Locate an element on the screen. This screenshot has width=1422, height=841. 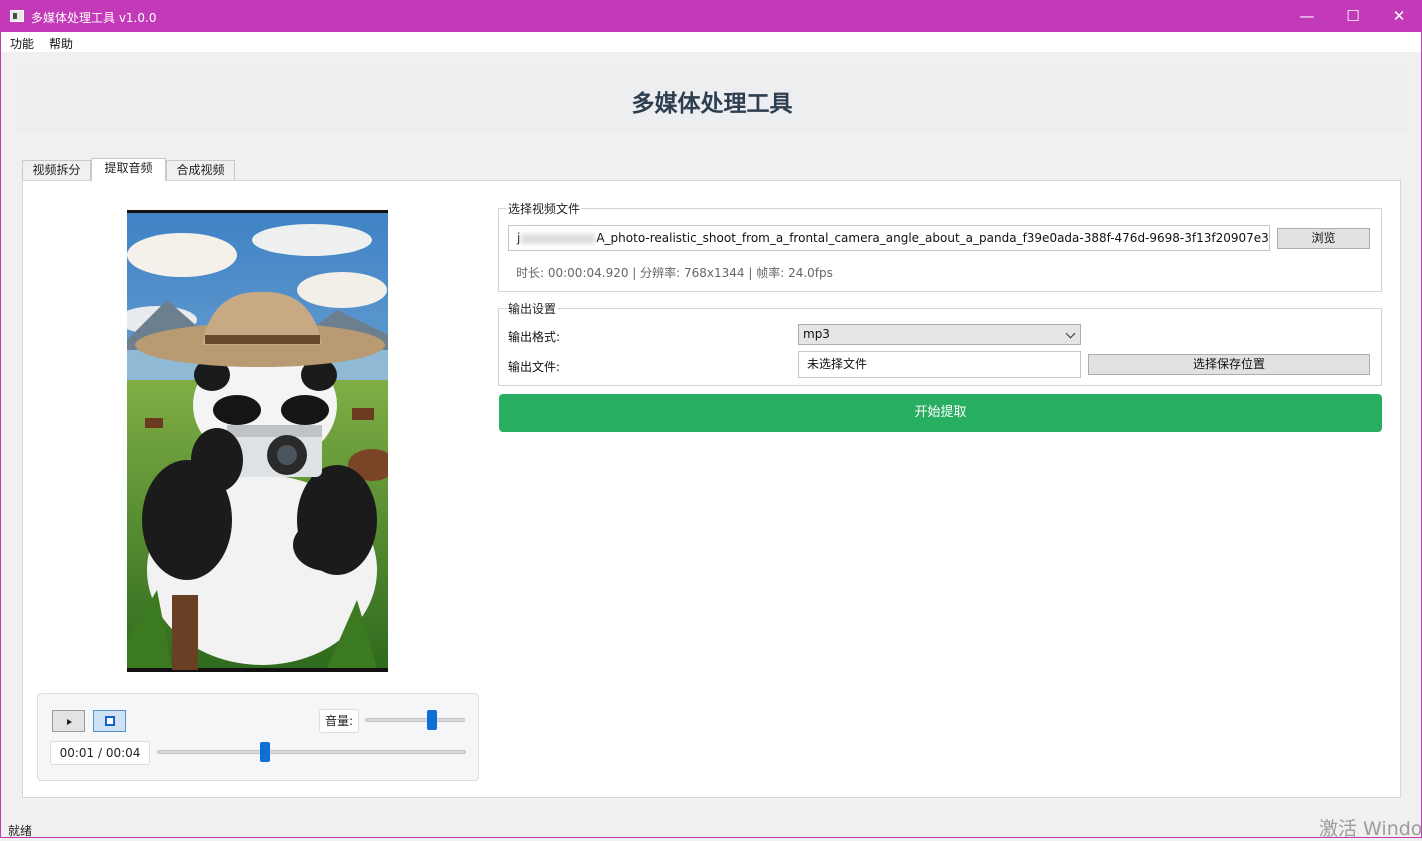
status-bar: 就绪 is located at coordinates (711, 827).